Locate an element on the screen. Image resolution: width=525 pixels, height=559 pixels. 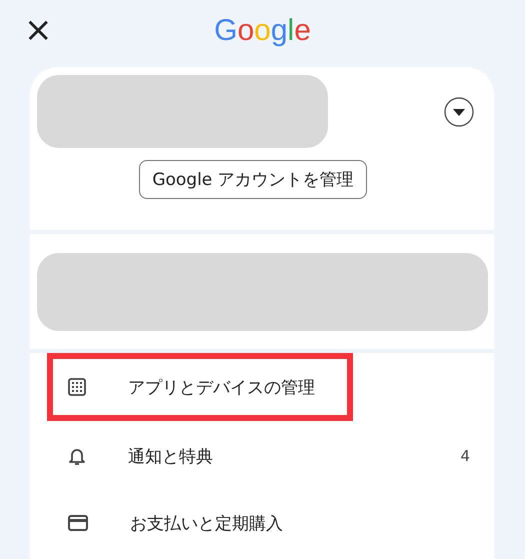
menu-item: 通知と特典 4 is located at coordinates (260, 456).